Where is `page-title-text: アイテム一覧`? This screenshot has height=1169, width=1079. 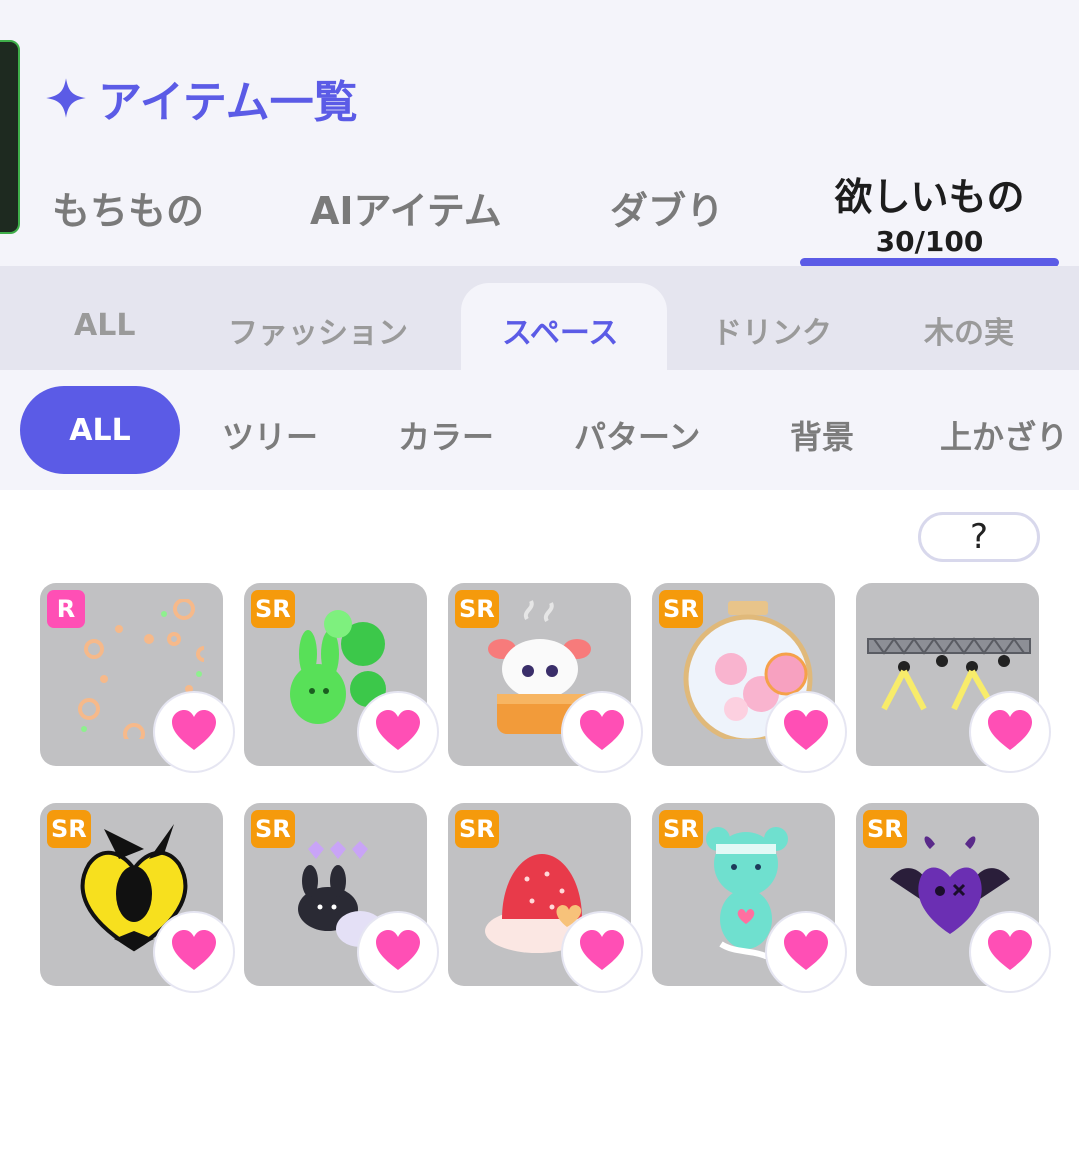
page-title-text: アイテム一覧 is located at coordinates (228, 102).